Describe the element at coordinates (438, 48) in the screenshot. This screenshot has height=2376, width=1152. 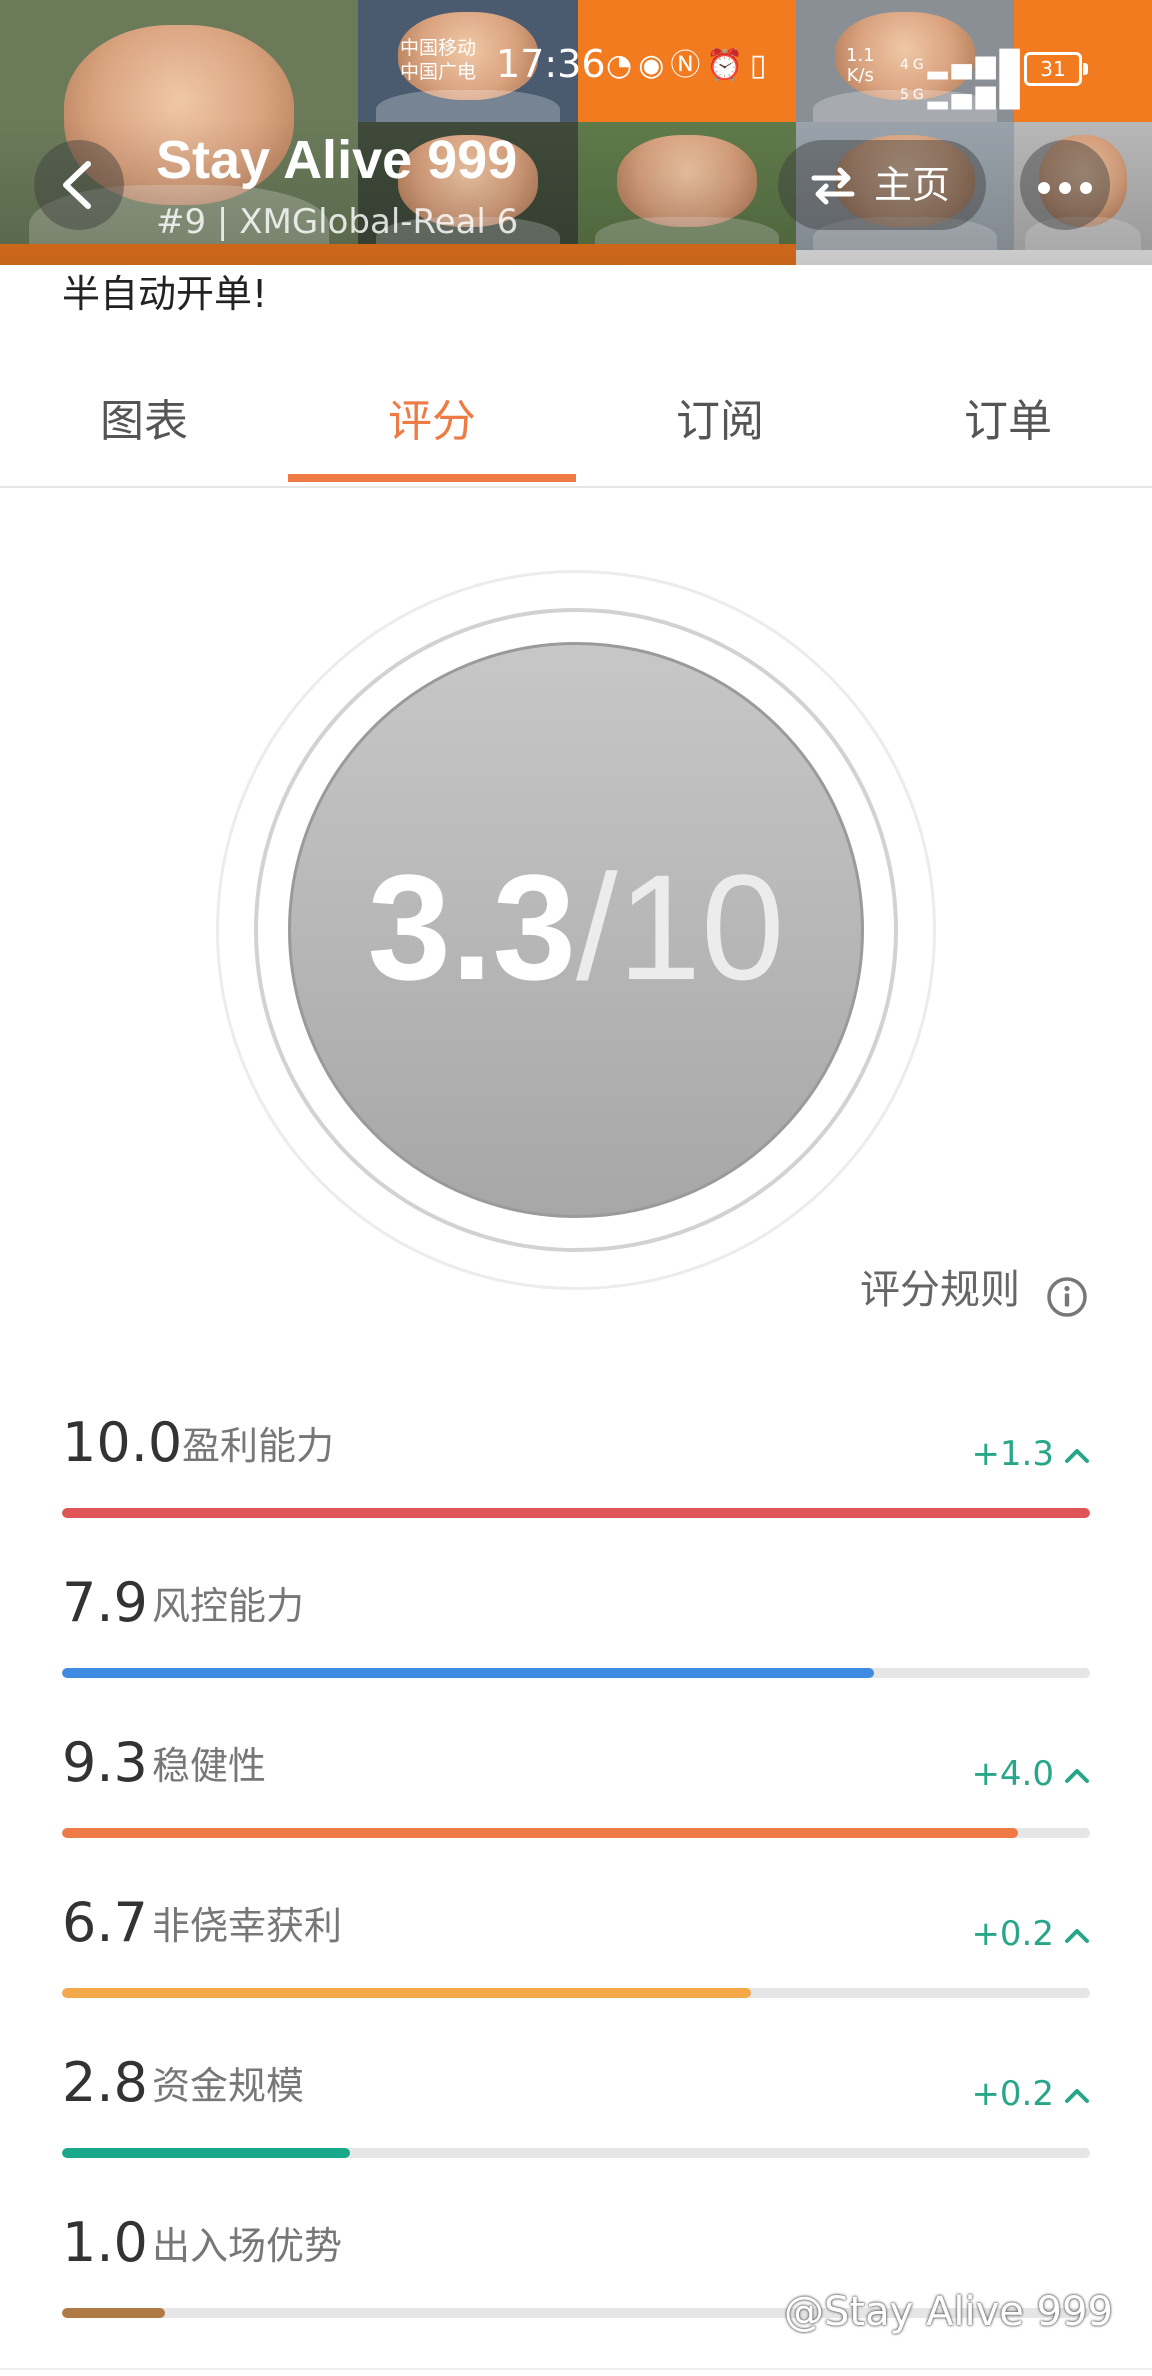
I see `carrier-1: 中国移动` at that location.